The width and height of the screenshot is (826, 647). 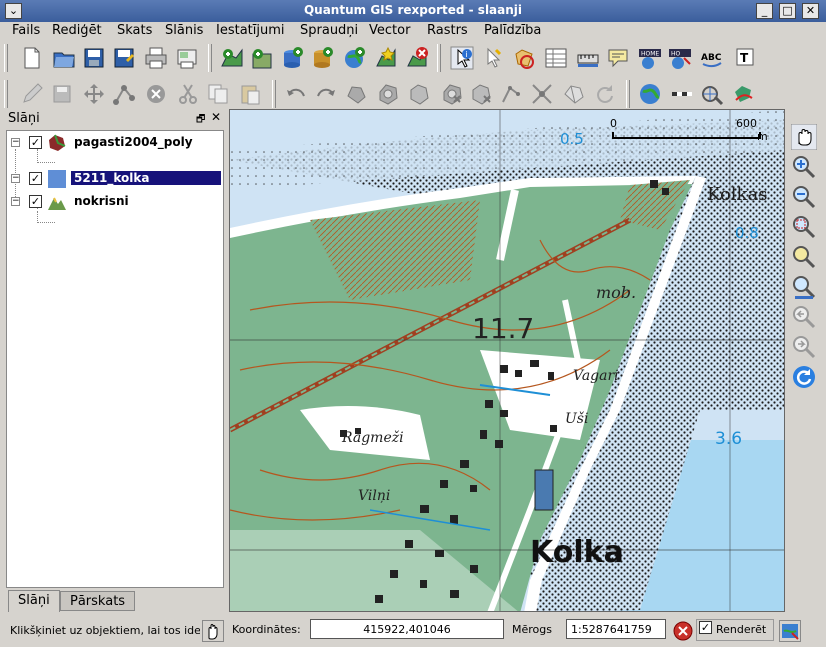 What do you see at coordinates (94, 58) in the screenshot?
I see `save-project-icon` at bounding box center [94, 58].